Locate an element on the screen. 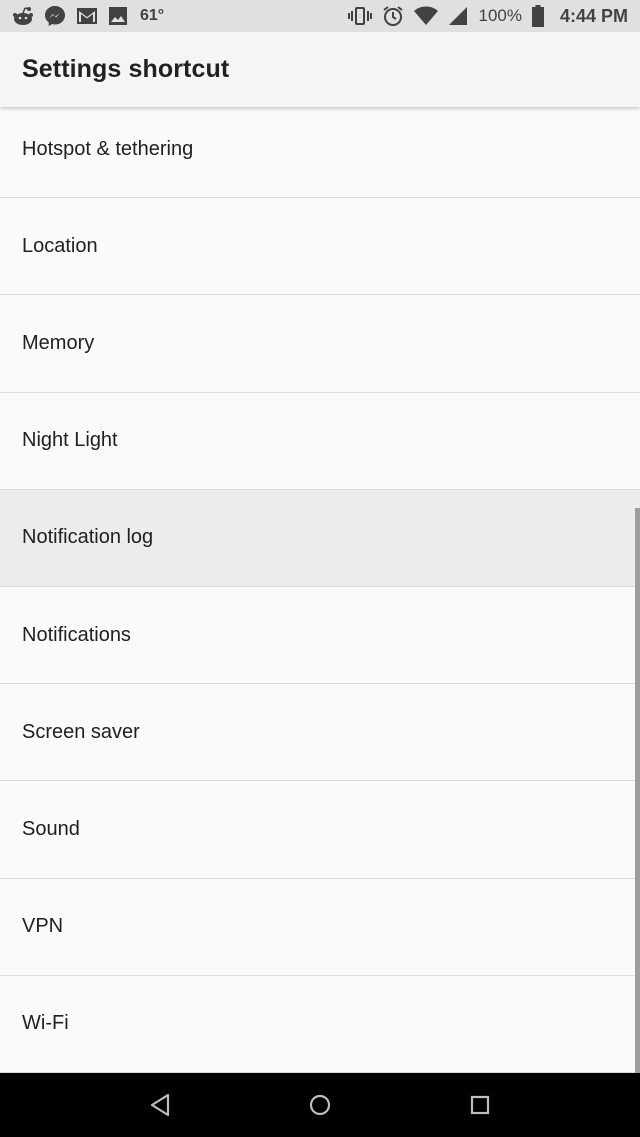 The height and width of the screenshot is (1137, 640). status-left: 61° is located at coordinates (88, 16).